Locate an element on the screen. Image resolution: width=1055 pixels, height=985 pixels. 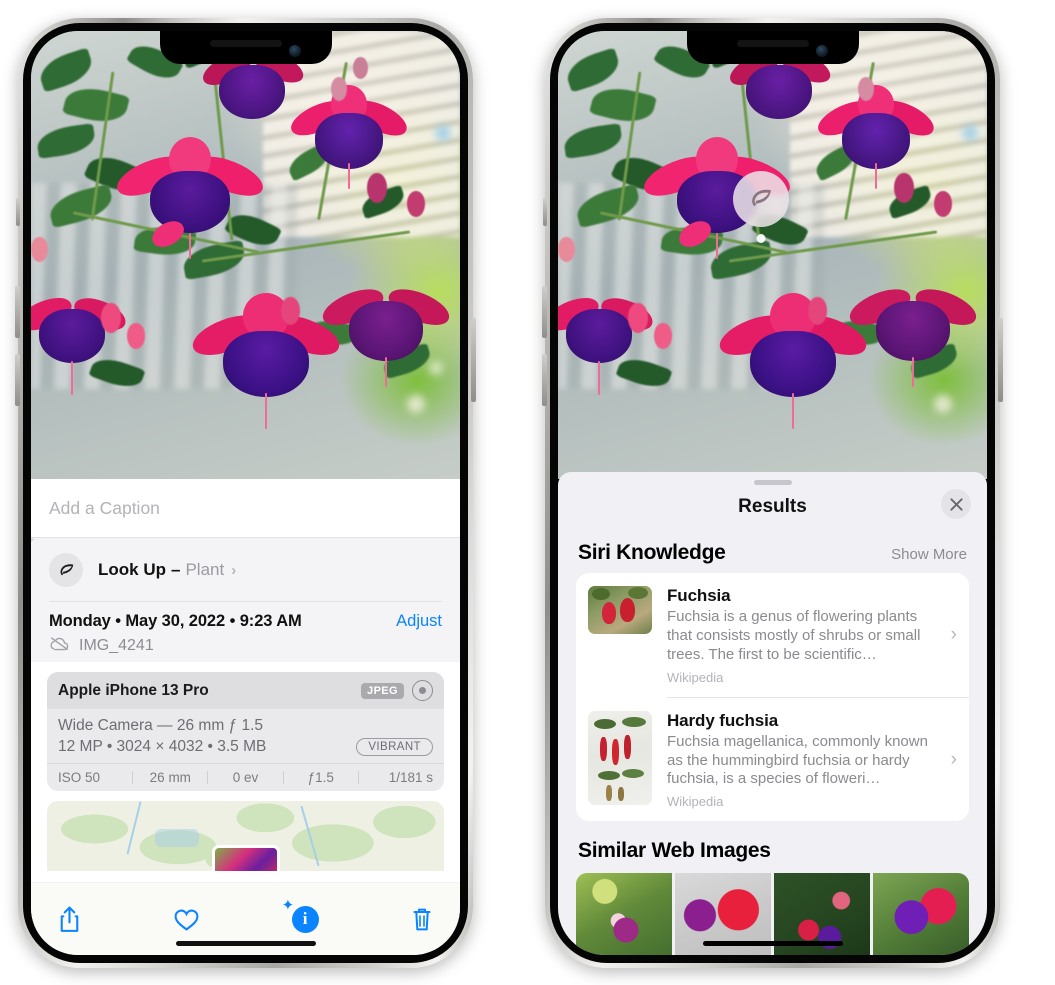
right-home-indicator is located at coordinates (772, 943).